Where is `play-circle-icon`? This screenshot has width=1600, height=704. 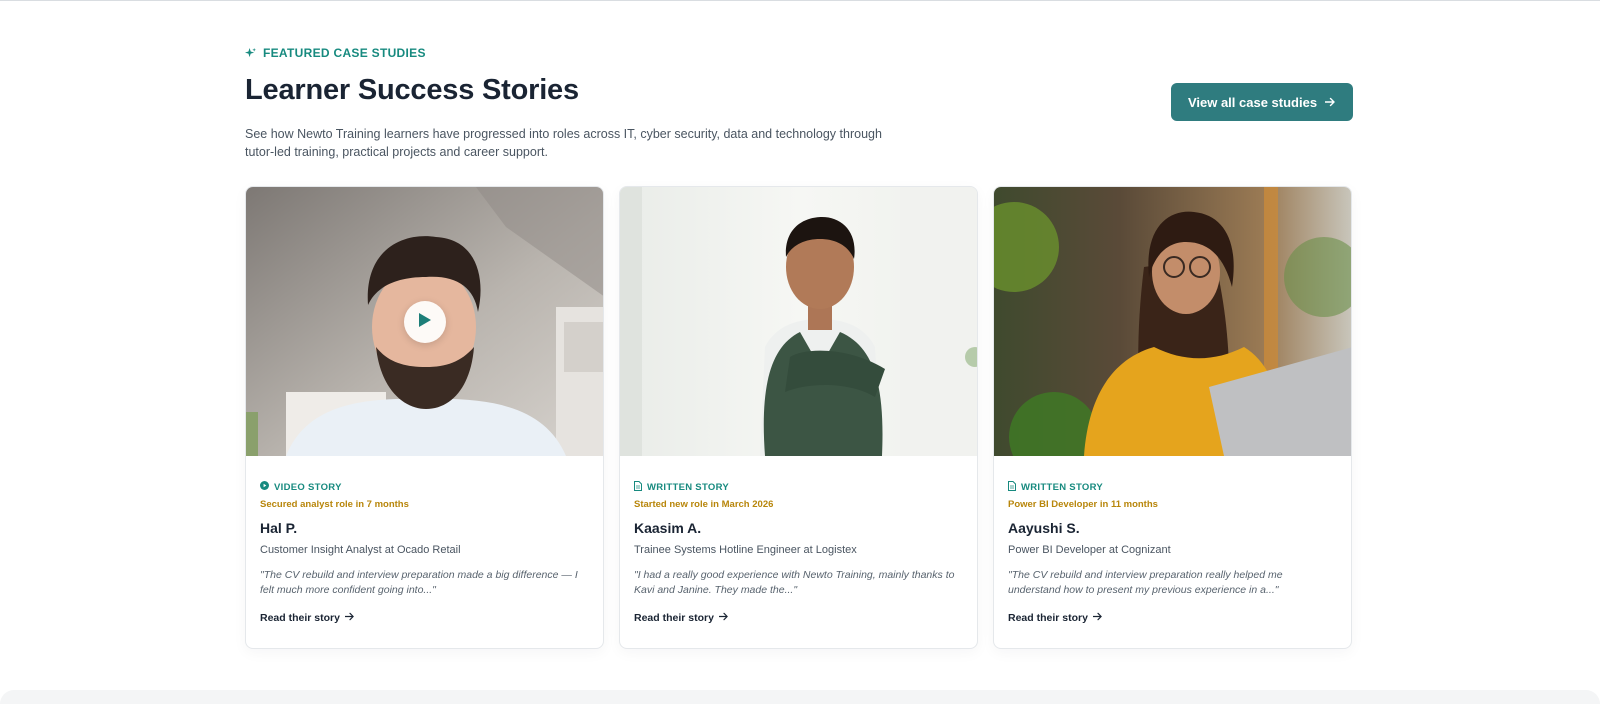
play-circle-icon is located at coordinates (264, 487).